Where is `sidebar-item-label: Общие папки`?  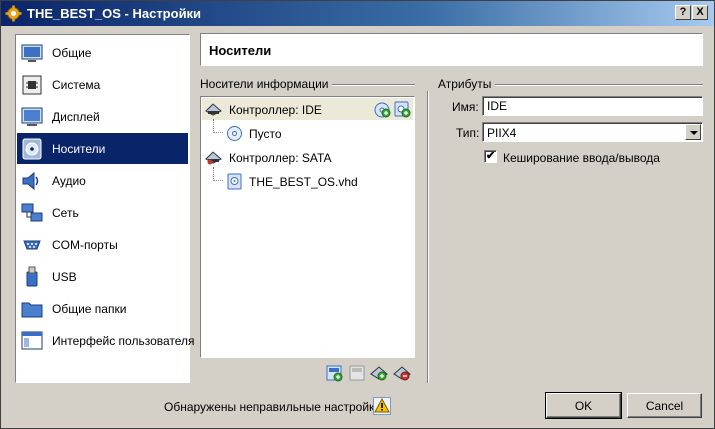 sidebar-item-label: Общие папки is located at coordinates (89, 309).